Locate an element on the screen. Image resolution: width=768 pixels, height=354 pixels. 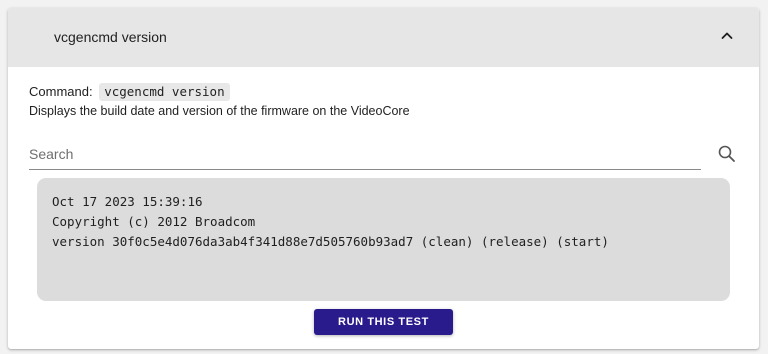
command-line: Command: vcgencmd version is located at coordinates (129, 92).